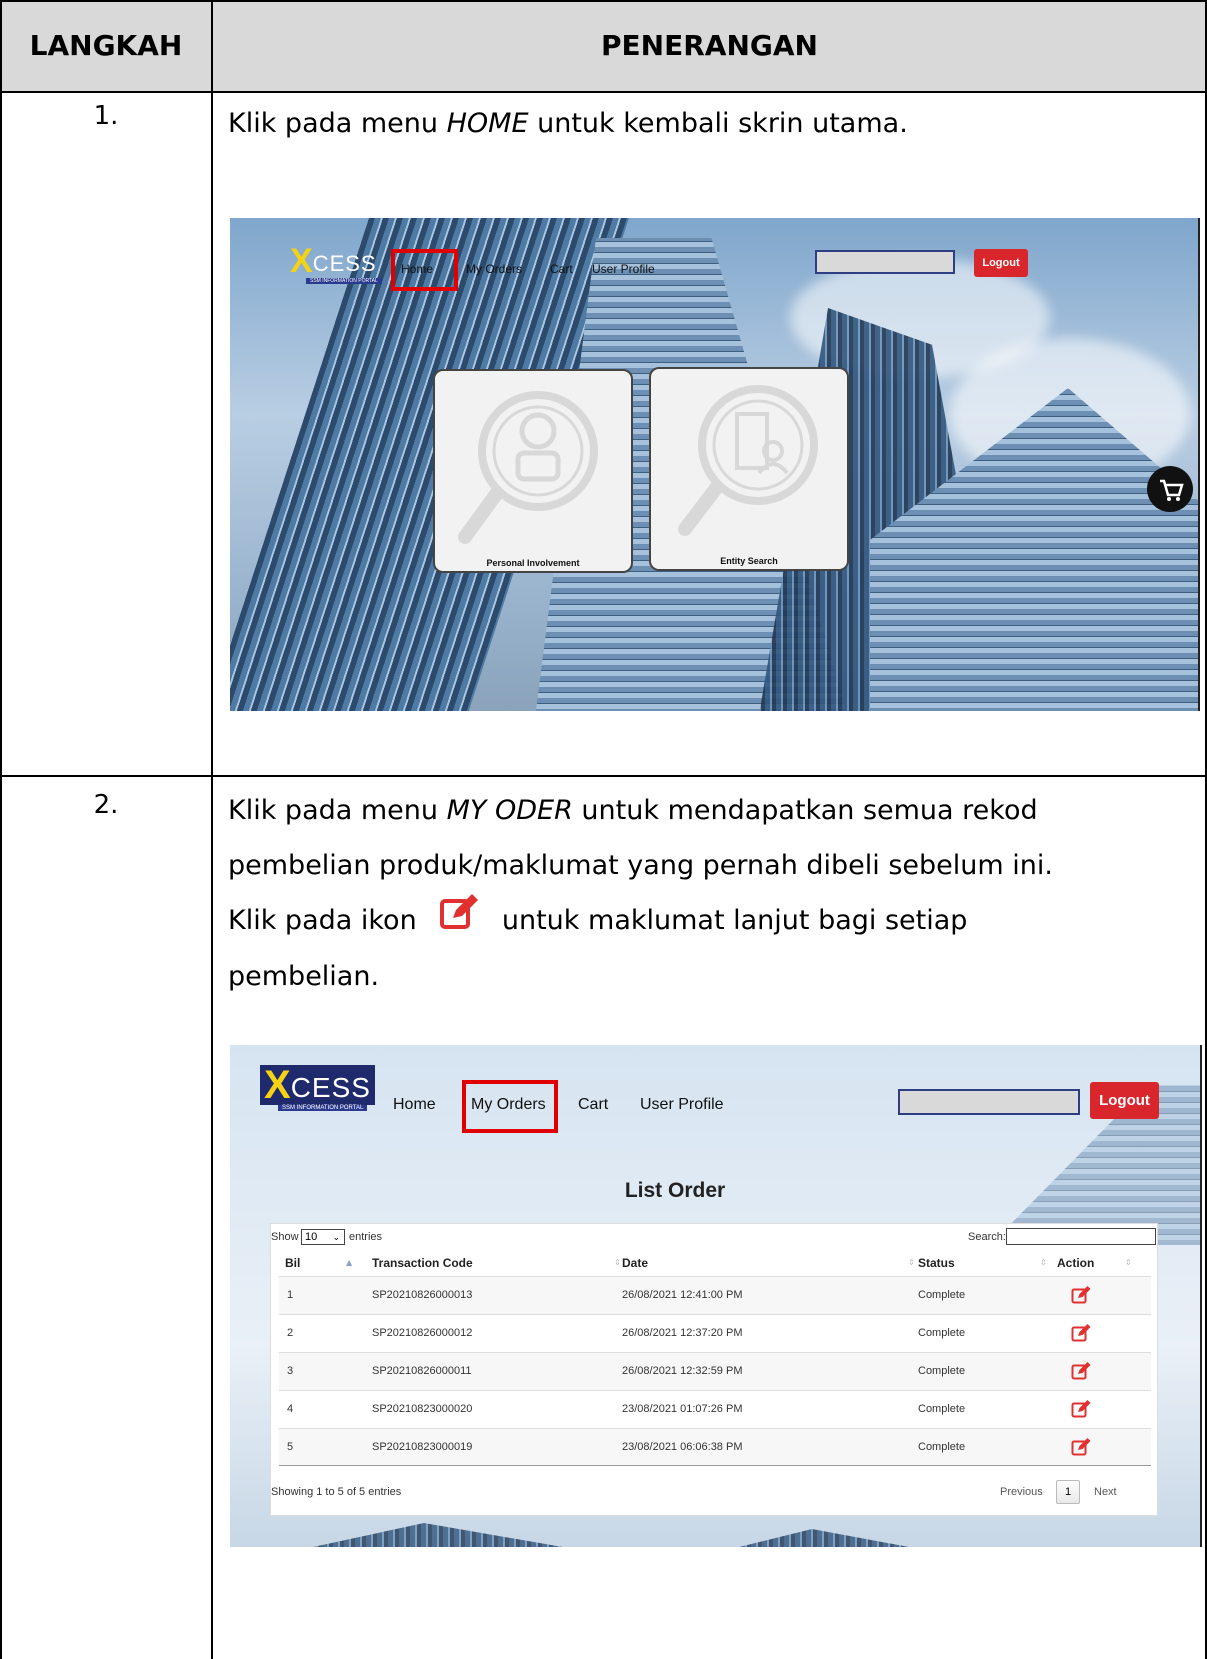 The image size is (1207, 1659). What do you see at coordinates (494, 269) in the screenshot?
I see `nav-my-orders: My Orders` at bounding box center [494, 269].